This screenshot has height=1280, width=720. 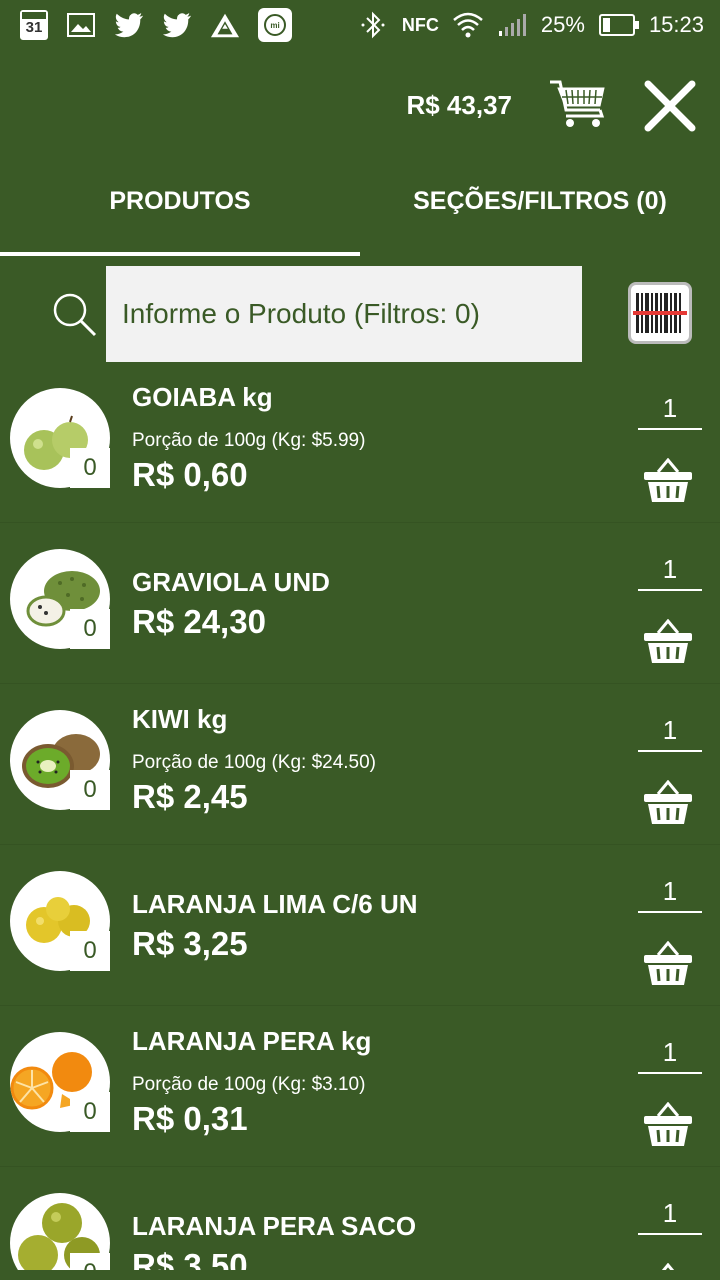 I want to click on product-price: R$ 24,30, so click(x=199, y=621).